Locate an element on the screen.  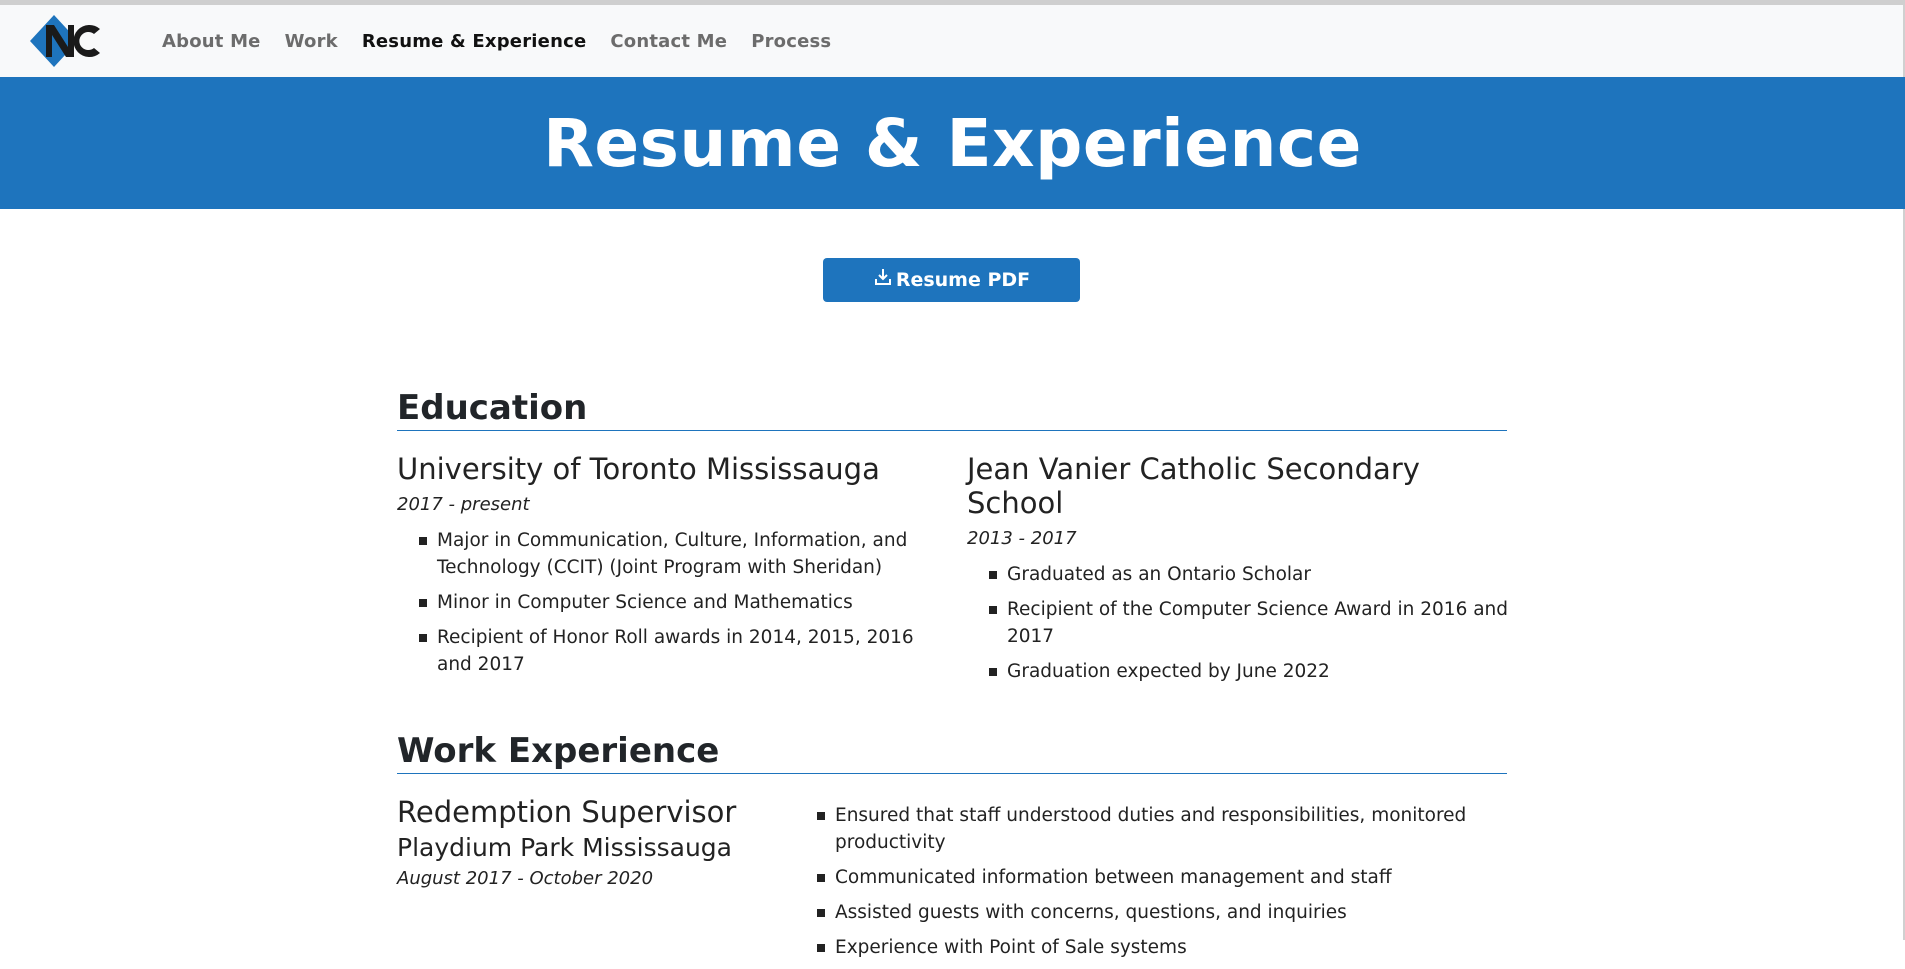
list-item: Graduated as an Ontario Scholar is located at coordinates (1239, 574).